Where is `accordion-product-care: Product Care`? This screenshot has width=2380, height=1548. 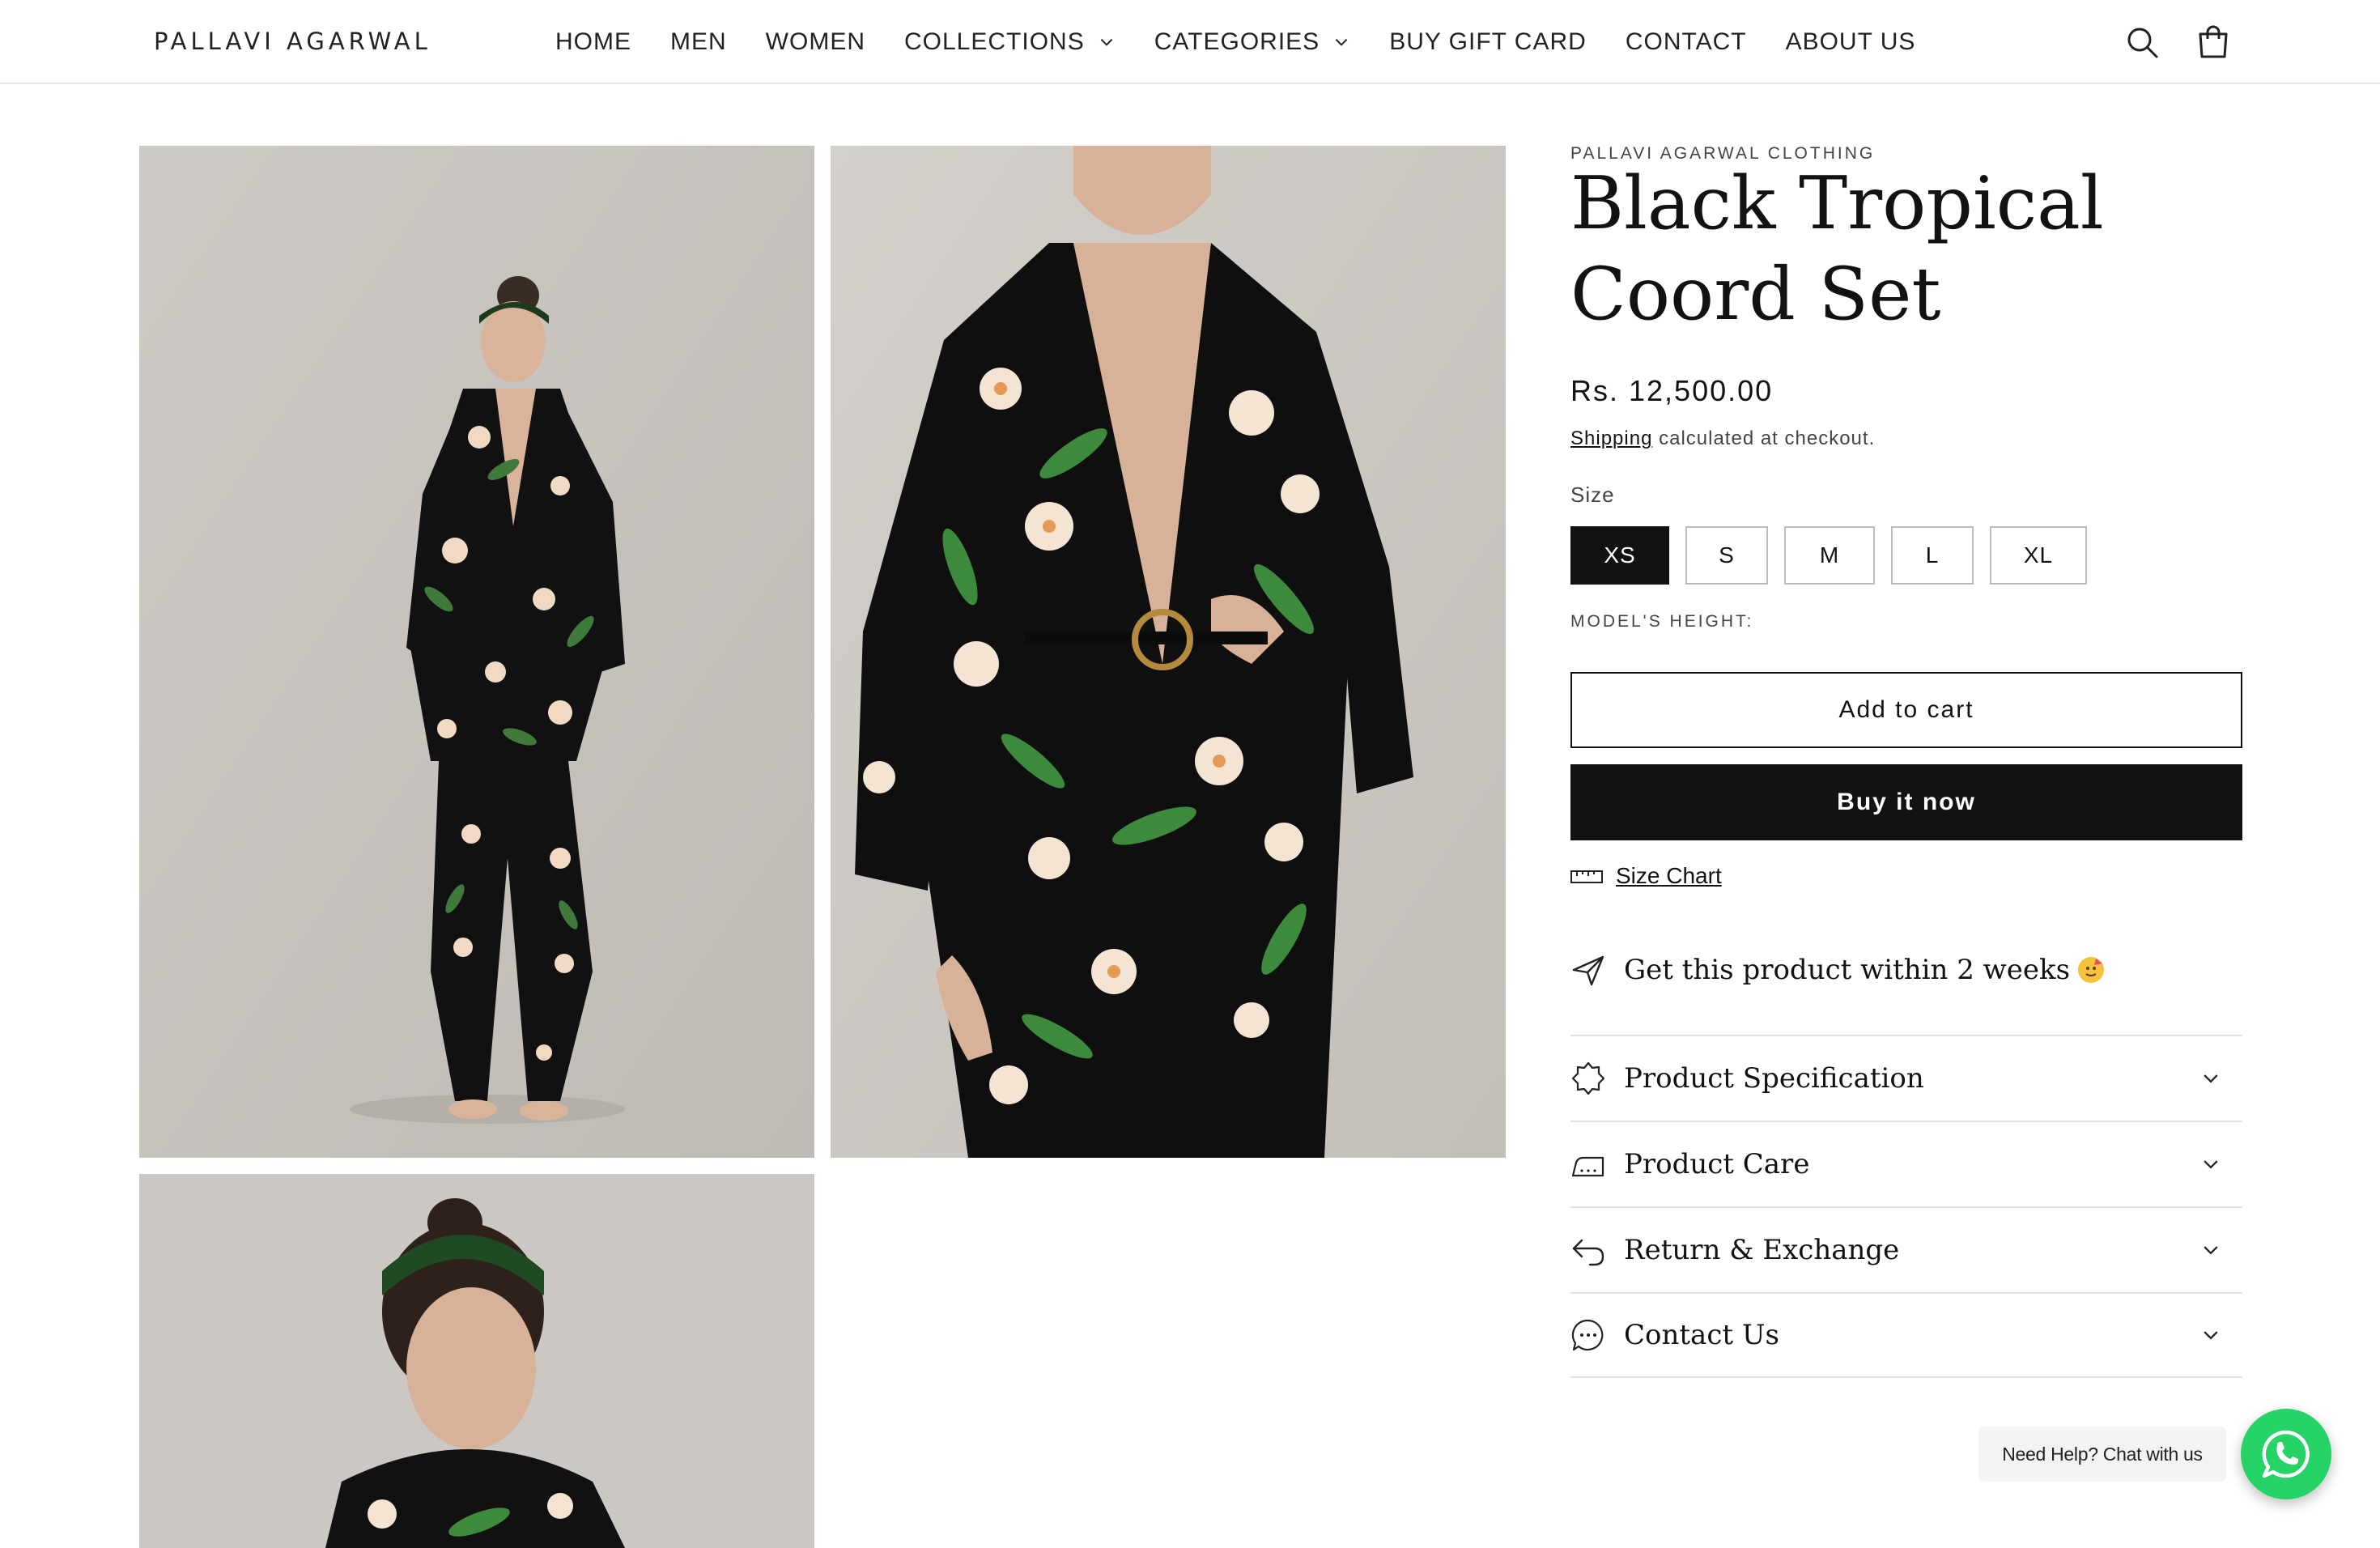 accordion-product-care: Product Care is located at coordinates (1906, 1163).